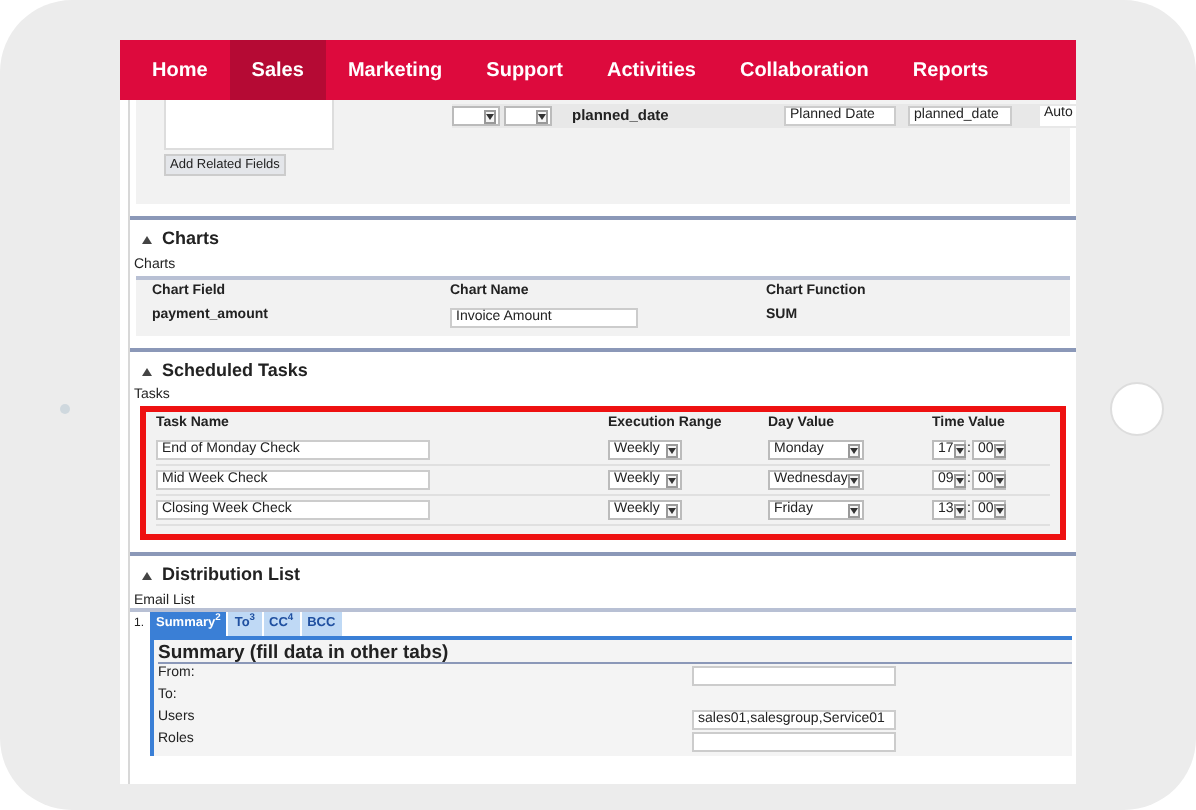  I want to click on section-title: Charts, so click(191, 238).